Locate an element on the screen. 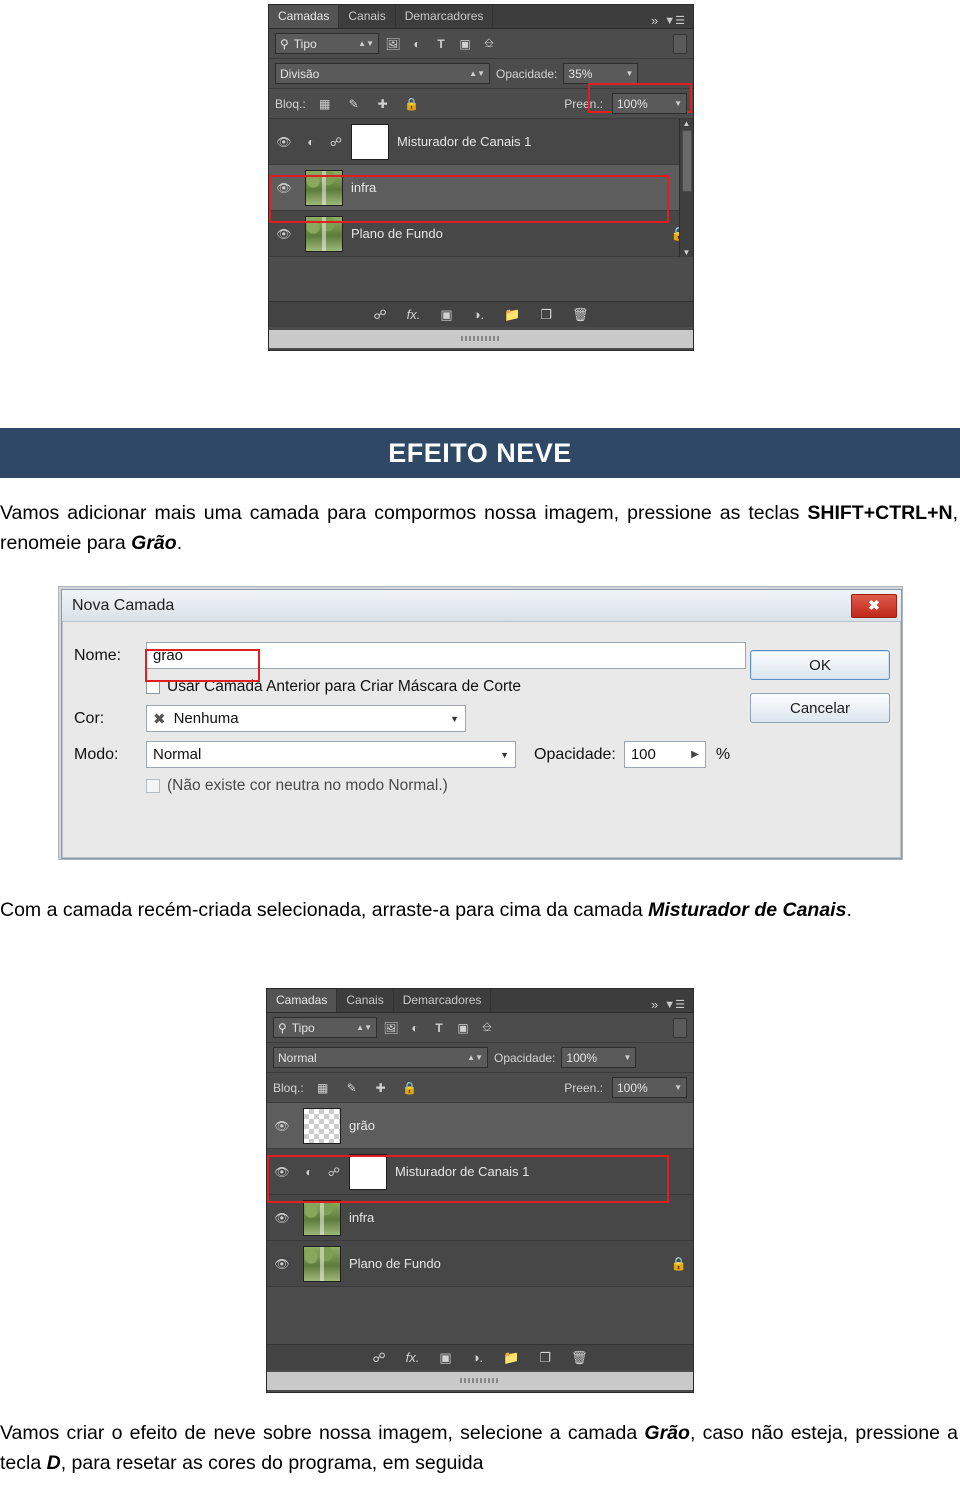 The width and height of the screenshot is (960, 1486). blend-row-bottom: Normal ▲▼ Opacidade: 100% ▼ is located at coordinates (480, 1058).